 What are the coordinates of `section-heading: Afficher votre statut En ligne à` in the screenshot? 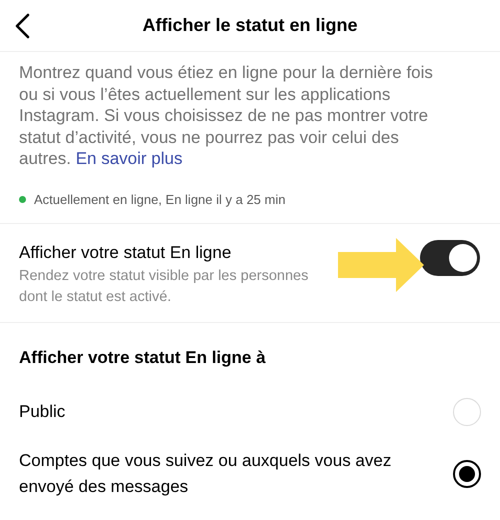 It's located at (142, 357).